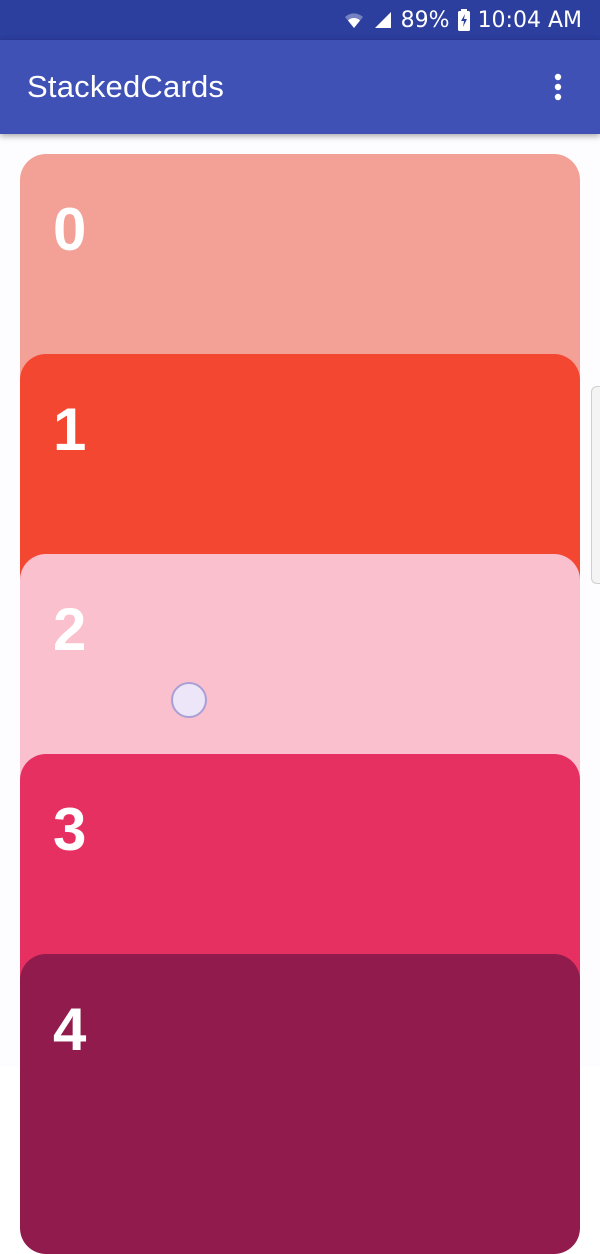 This screenshot has height=1254, width=600. Describe the element at coordinates (595, 485) in the screenshot. I see `edge-panel-handle` at that location.